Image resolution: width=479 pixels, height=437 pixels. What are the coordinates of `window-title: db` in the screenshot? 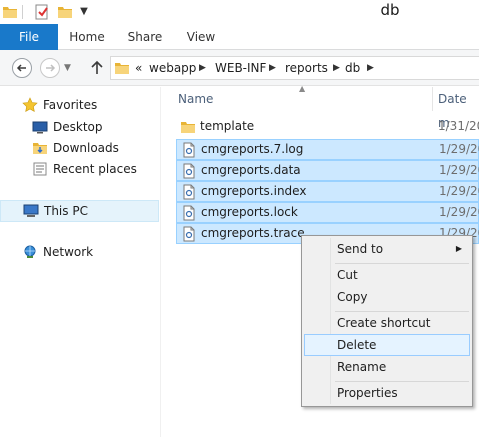 It's located at (390, 10).